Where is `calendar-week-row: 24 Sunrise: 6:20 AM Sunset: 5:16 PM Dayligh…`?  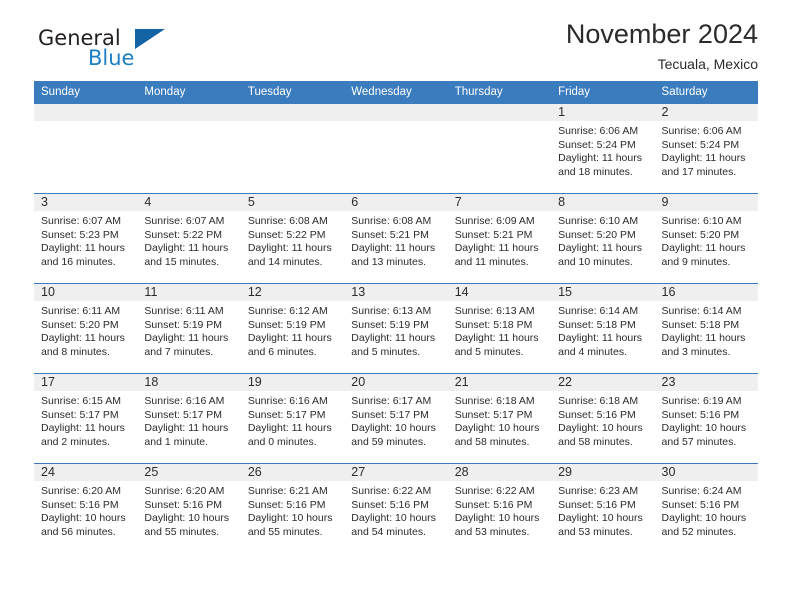 calendar-week-row: 24 Sunrise: 6:20 AM Sunset: 5:16 PM Dayligh… is located at coordinates (396, 508).